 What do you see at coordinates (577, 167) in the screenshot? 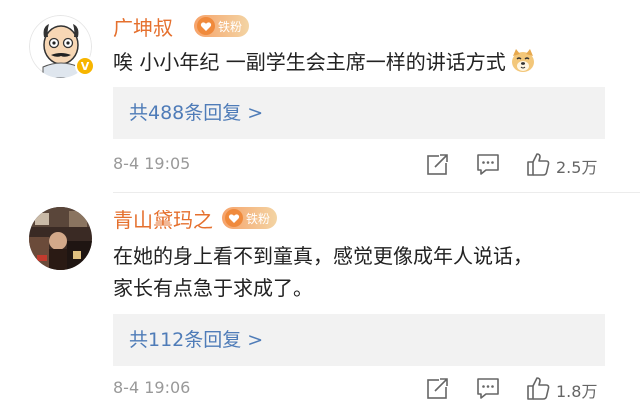
I see `like-count: 2.5万` at bounding box center [577, 167].